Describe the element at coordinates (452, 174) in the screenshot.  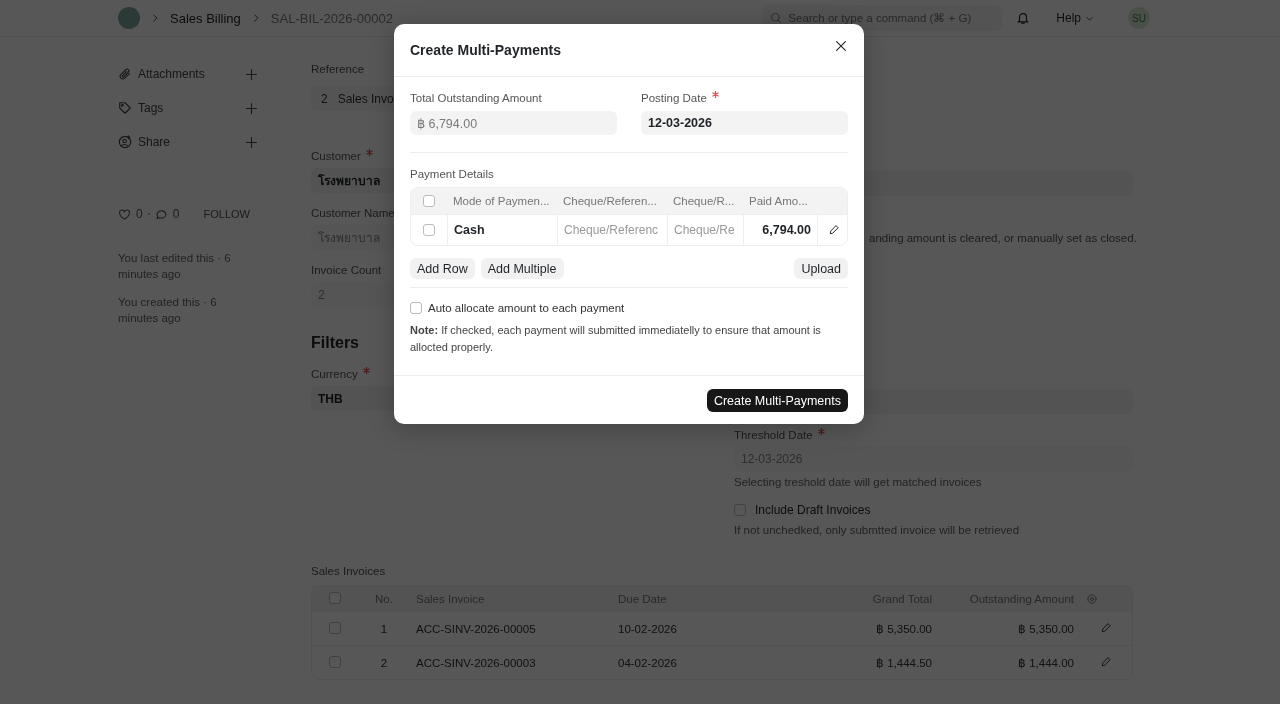
I see `section-label: Payment Details` at that location.